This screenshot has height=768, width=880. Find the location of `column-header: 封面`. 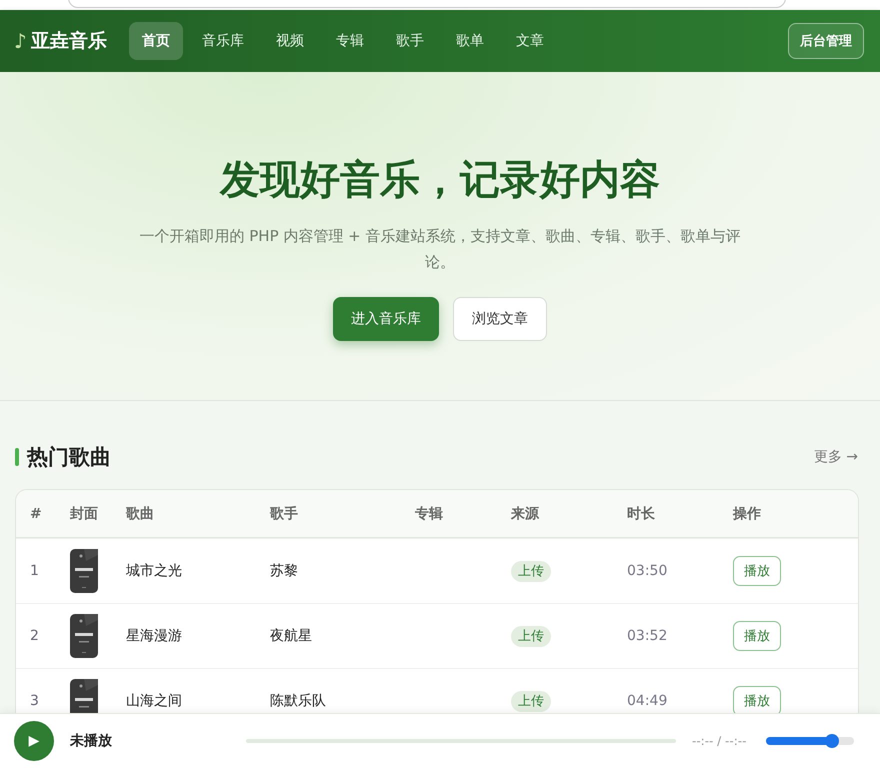

column-header: 封面 is located at coordinates (84, 513).